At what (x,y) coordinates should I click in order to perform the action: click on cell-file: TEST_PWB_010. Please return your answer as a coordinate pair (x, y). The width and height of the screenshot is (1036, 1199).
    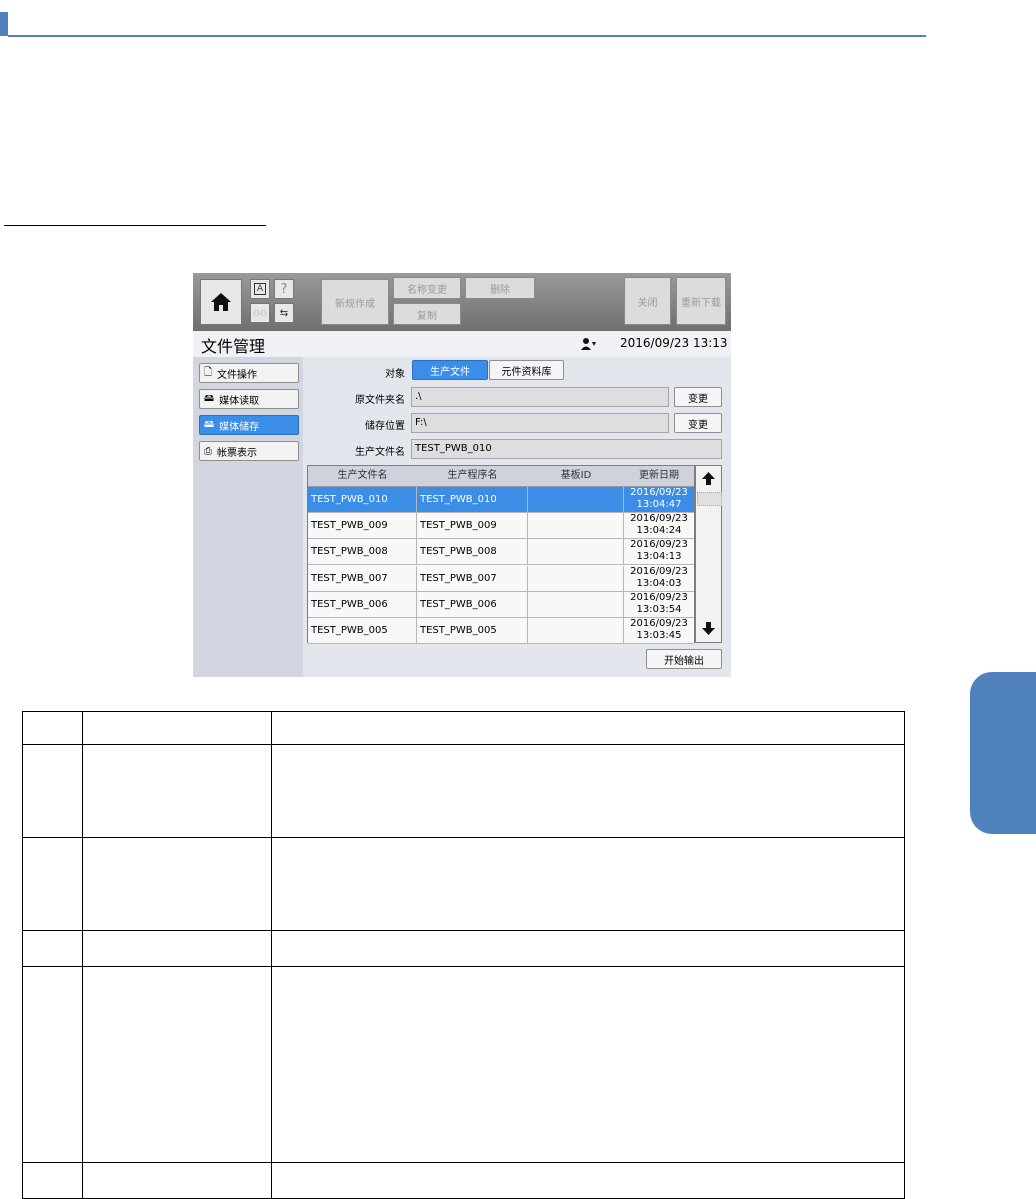
    Looking at the image, I should click on (362, 499).